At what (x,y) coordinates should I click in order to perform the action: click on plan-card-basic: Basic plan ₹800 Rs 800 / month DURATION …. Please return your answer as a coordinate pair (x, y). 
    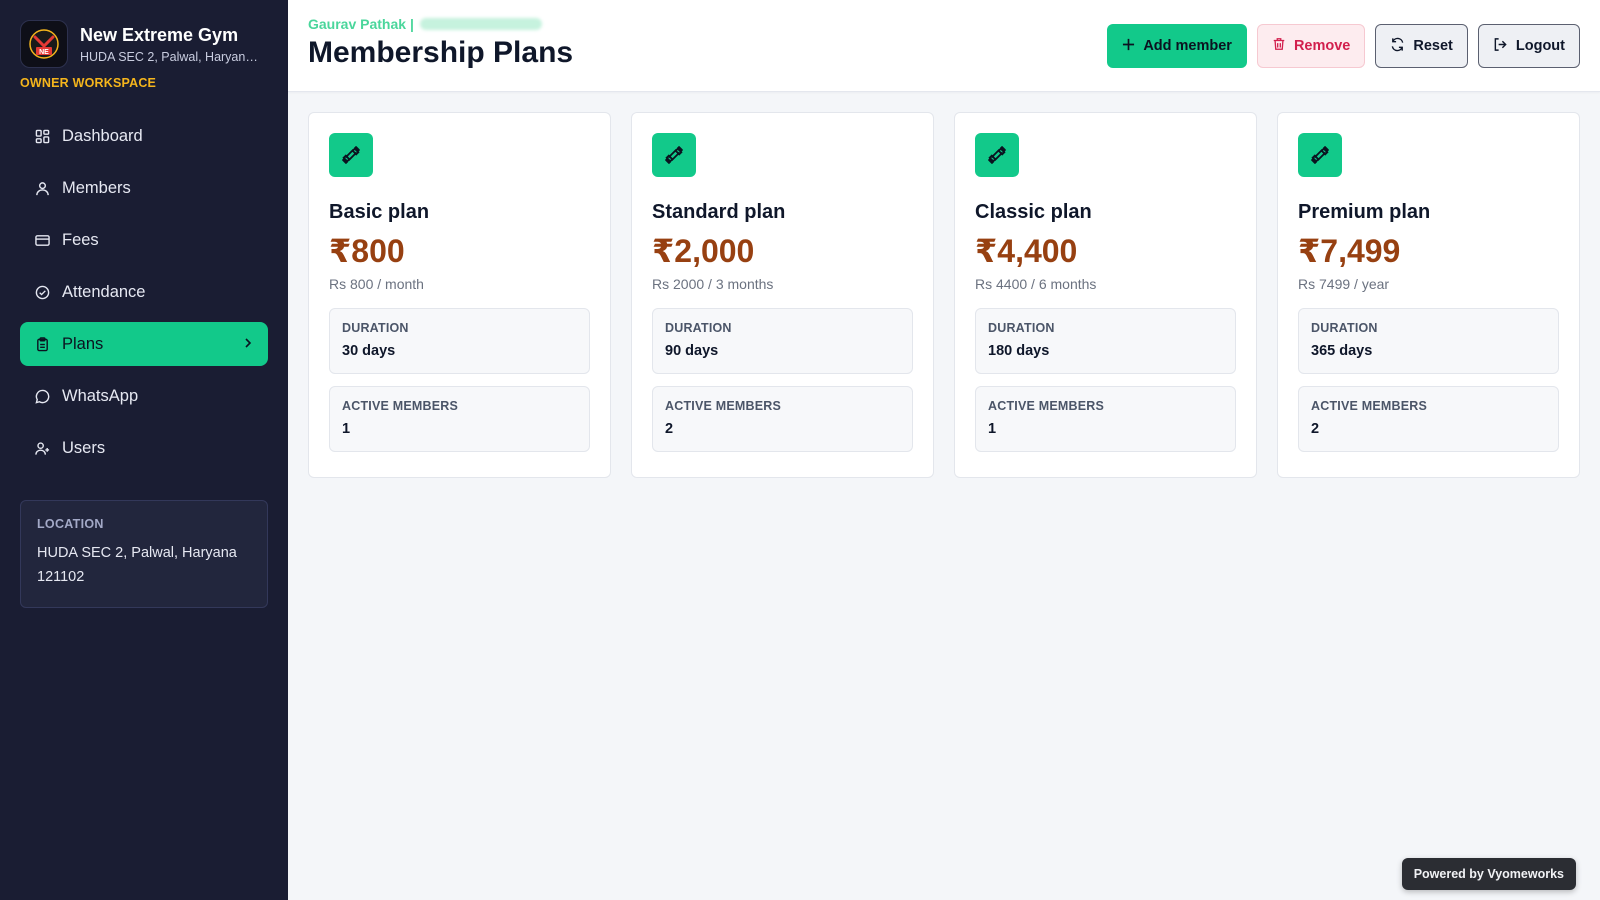
    Looking at the image, I should click on (459, 295).